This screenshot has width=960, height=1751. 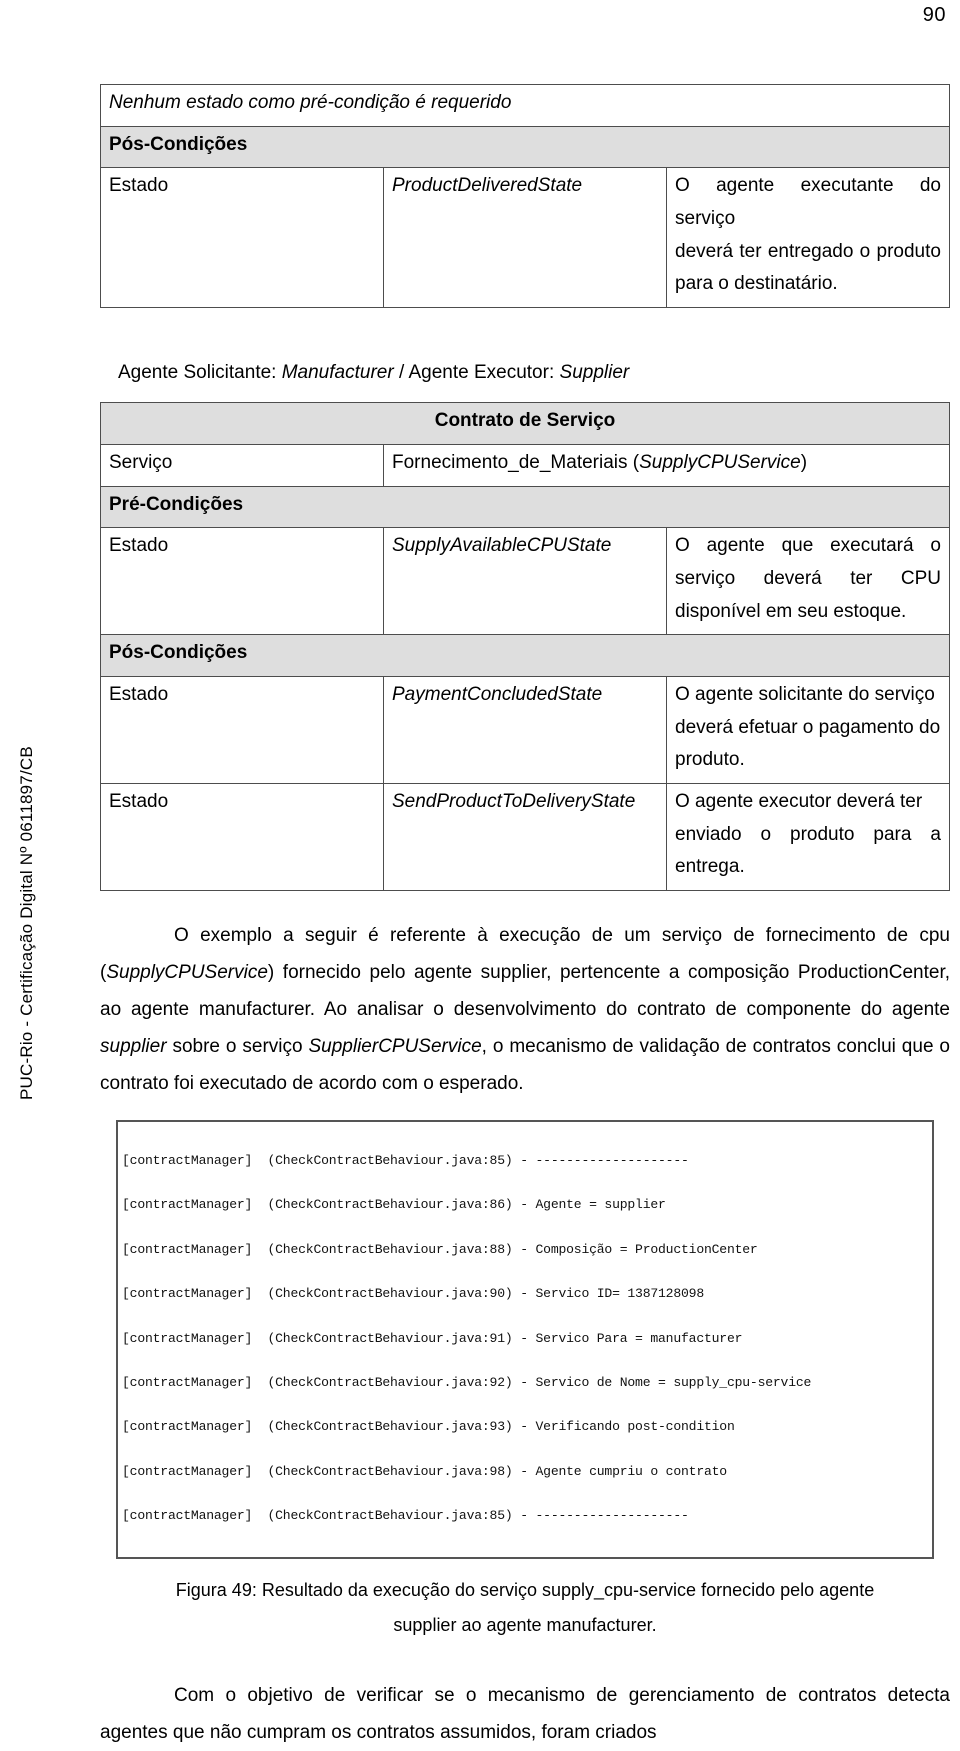 What do you see at coordinates (200, 373) in the screenshot?
I see `agents-line-prefix: Agente Solicitante:` at bounding box center [200, 373].